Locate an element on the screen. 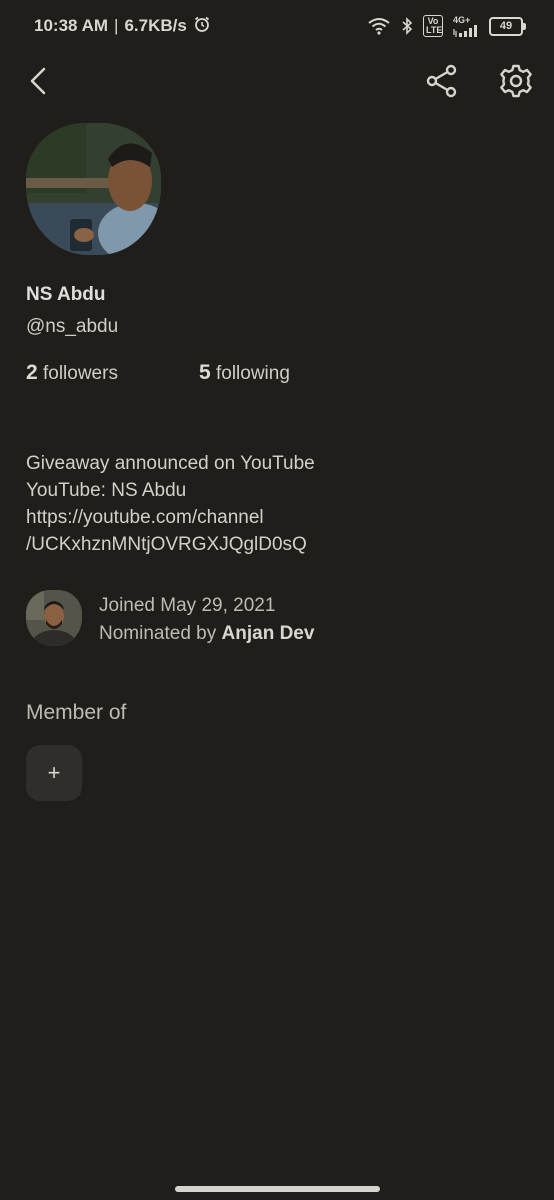 The width and height of the screenshot is (554, 1200). share-icon is located at coordinates (441, 81).